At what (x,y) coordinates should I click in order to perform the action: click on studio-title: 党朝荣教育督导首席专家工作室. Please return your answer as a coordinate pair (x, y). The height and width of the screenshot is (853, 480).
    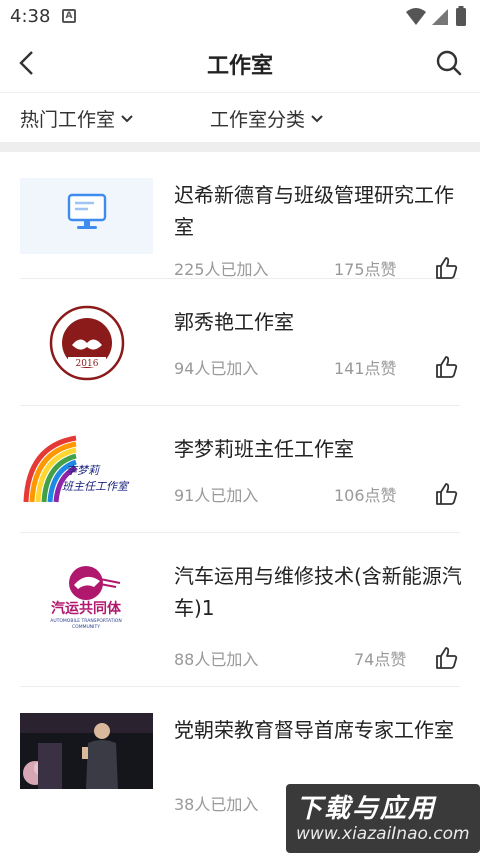
    Looking at the image, I should click on (314, 730).